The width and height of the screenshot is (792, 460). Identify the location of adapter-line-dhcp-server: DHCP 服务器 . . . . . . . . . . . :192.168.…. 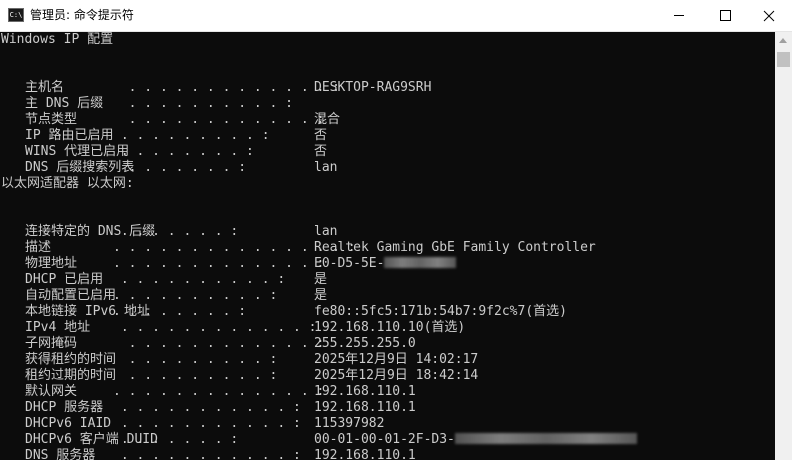
(220, 407).